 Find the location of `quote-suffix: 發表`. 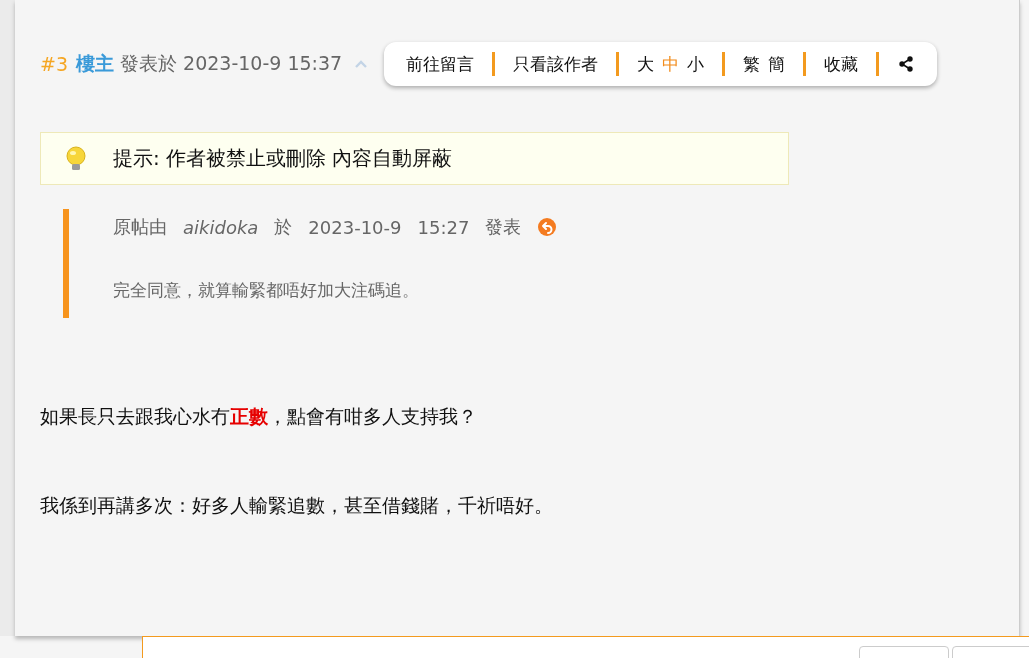

quote-suffix: 發表 is located at coordinates (503, 227).